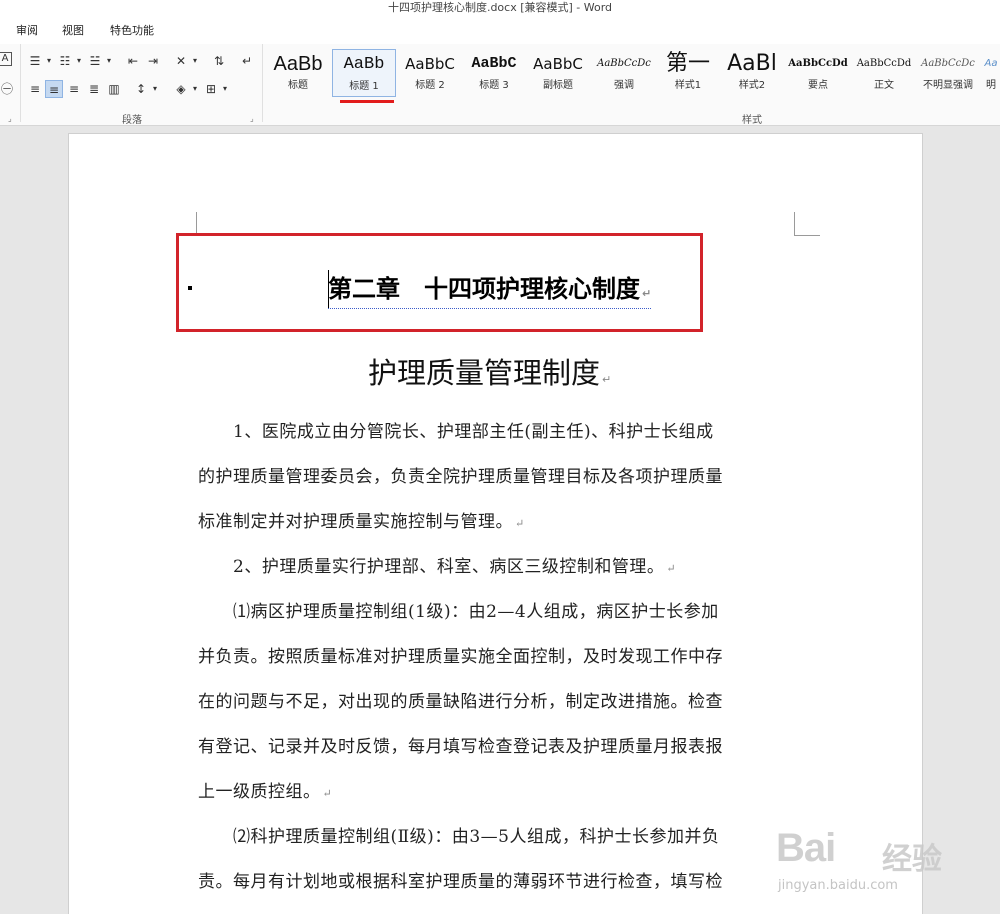  I want to click on body-line: 2、护理质量实行护理部、科室、病区三级控制和管理。 ↵, so click(498, 564).